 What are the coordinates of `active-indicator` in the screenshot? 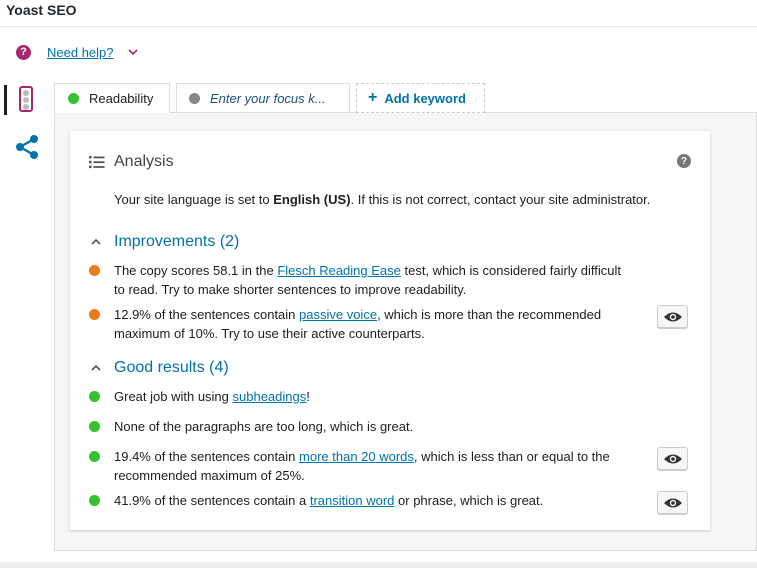 It's located at (5, 100).